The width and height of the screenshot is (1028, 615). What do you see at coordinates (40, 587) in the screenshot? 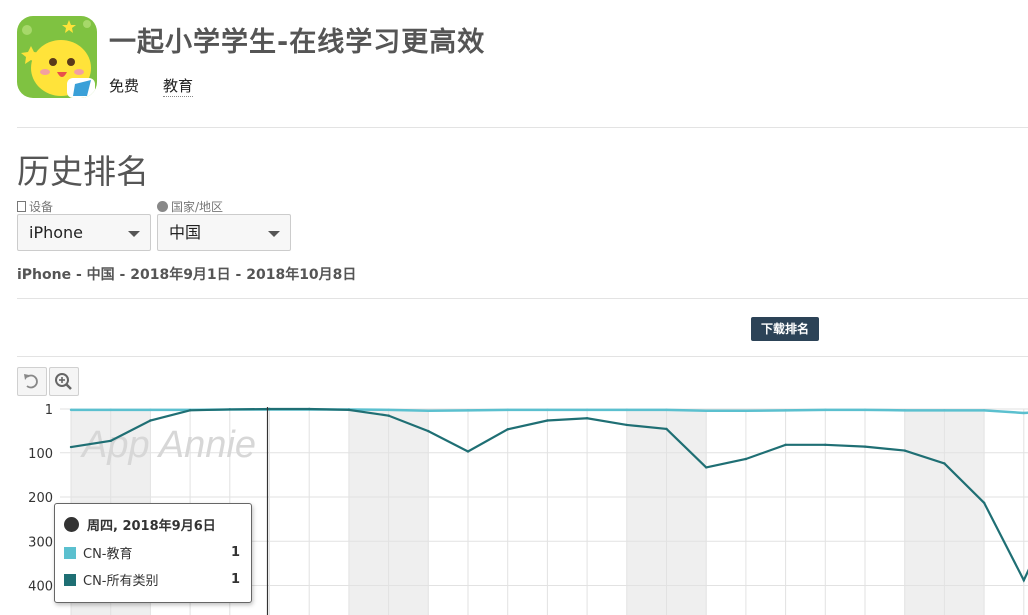
I see `y-tick-label: 400` at bounding box center [40, 587].